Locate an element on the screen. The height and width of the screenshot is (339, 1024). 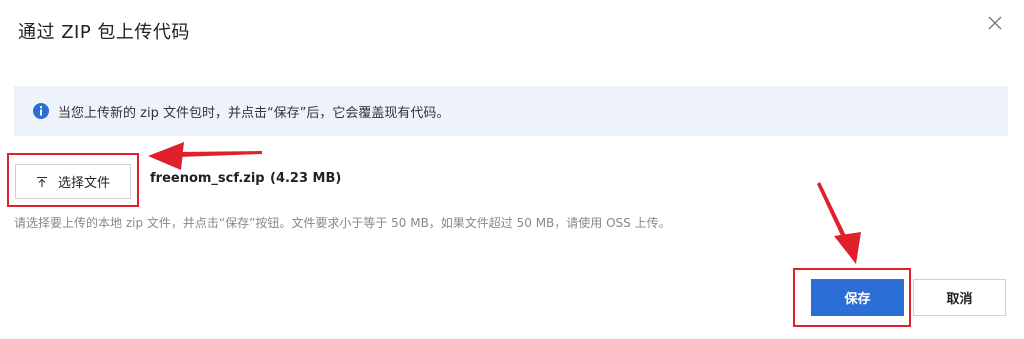
info-text: 当您上传新的 zip 文件包时，并点击“保存”后，它会覆盖现有代码。 is located at coordinates (254, 113).